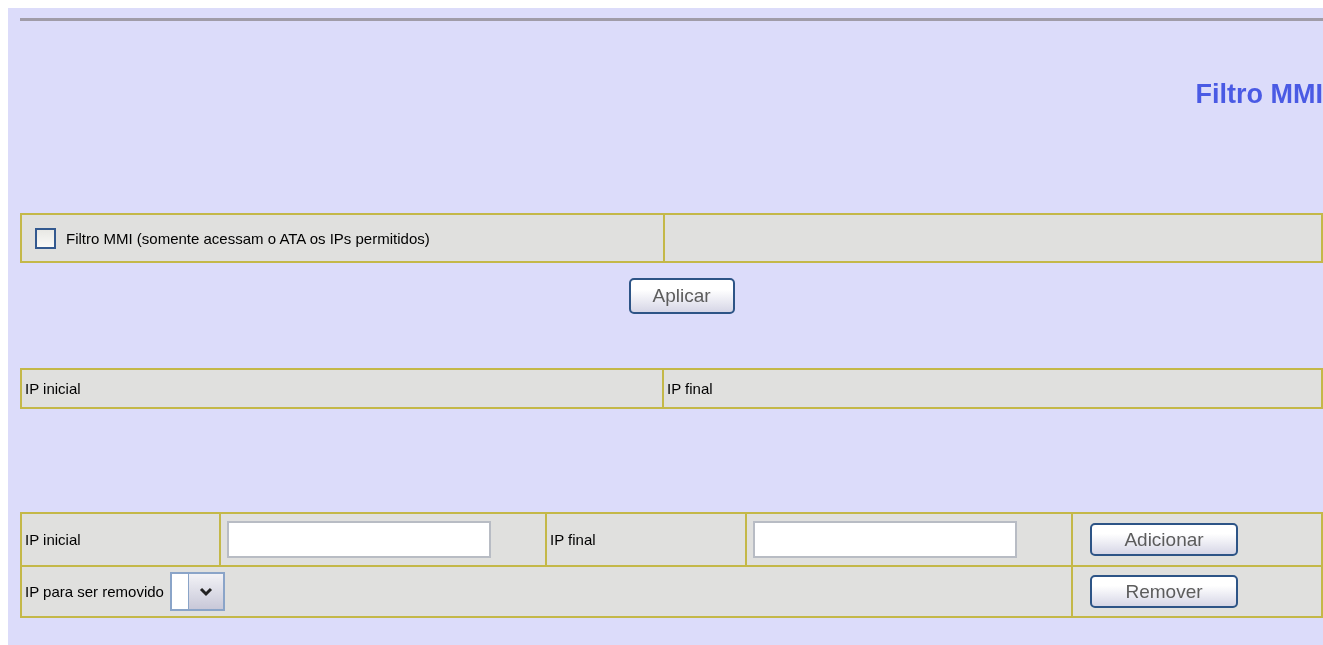 This screenshot has width=1323, height=645. What do you see at coordinates (94, 591) in the screenshot?
I see `field-label: IP para ser removido` at bounding box center [94, 591].